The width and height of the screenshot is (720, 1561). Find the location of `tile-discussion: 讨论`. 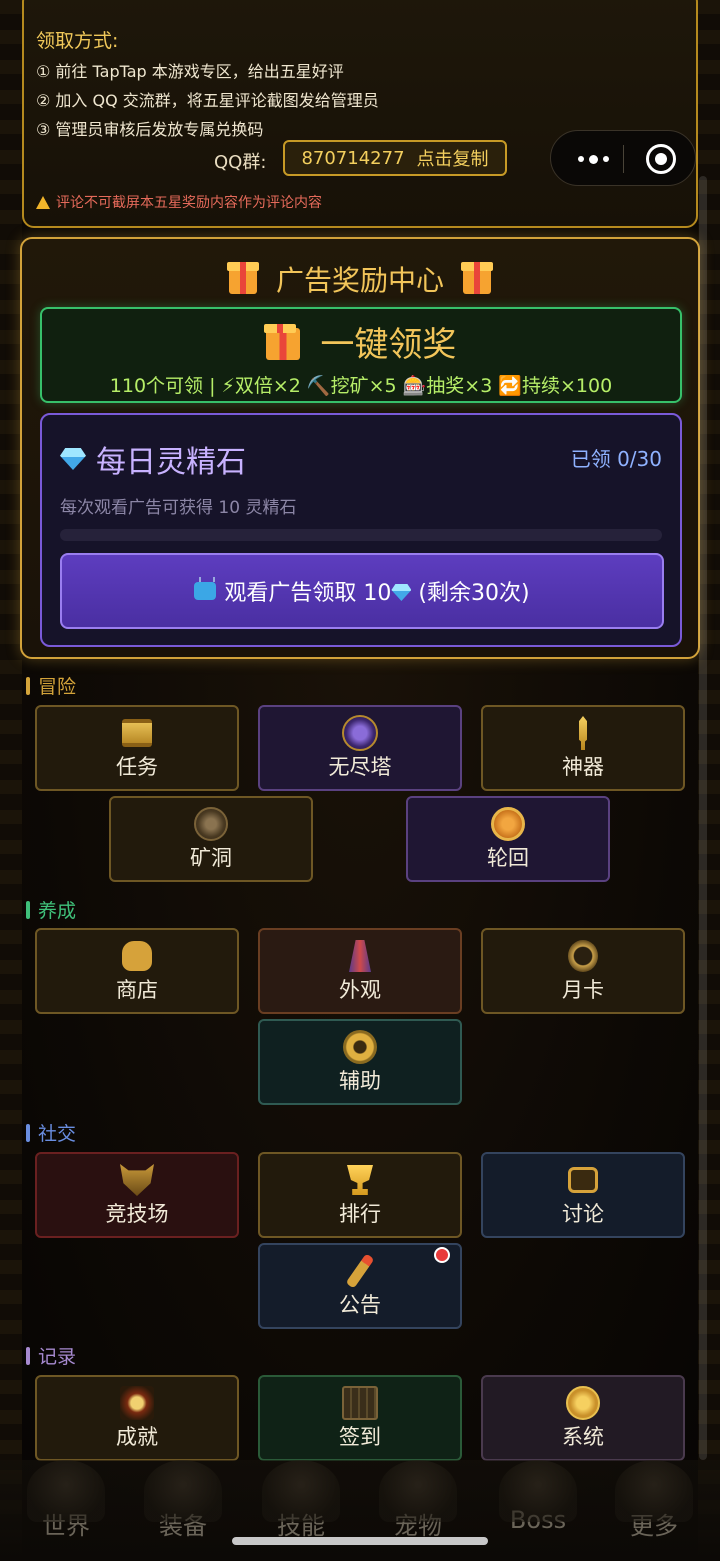

tile-discussion: 讨论 is located at coordinates (583, 1195).